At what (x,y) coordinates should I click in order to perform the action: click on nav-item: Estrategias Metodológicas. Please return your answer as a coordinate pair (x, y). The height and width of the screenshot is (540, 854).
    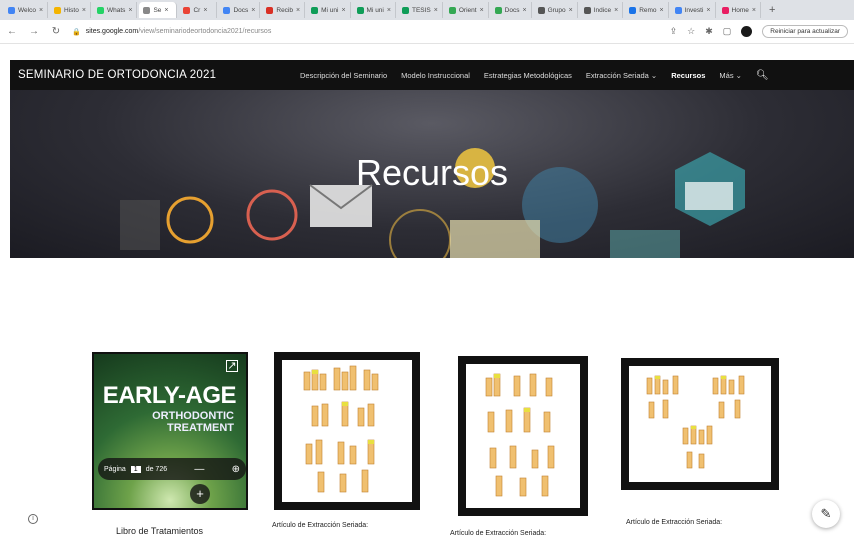
    Looking at the image, I should click on (528, 75).